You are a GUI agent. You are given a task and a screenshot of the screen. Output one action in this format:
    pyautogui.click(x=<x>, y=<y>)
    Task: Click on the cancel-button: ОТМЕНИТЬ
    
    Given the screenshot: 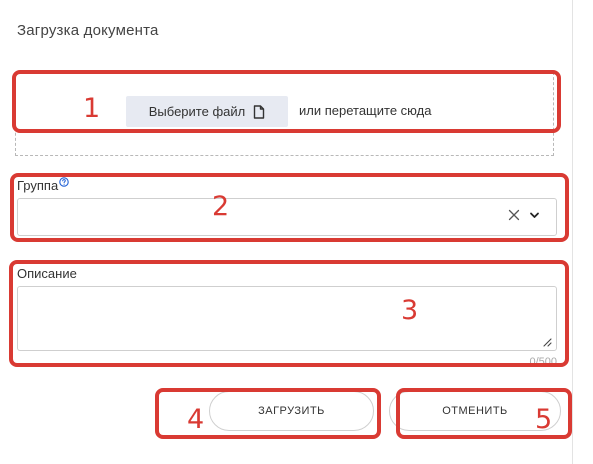 What is the action you would take?
    pyautogui.click(x=475, y=411)
    